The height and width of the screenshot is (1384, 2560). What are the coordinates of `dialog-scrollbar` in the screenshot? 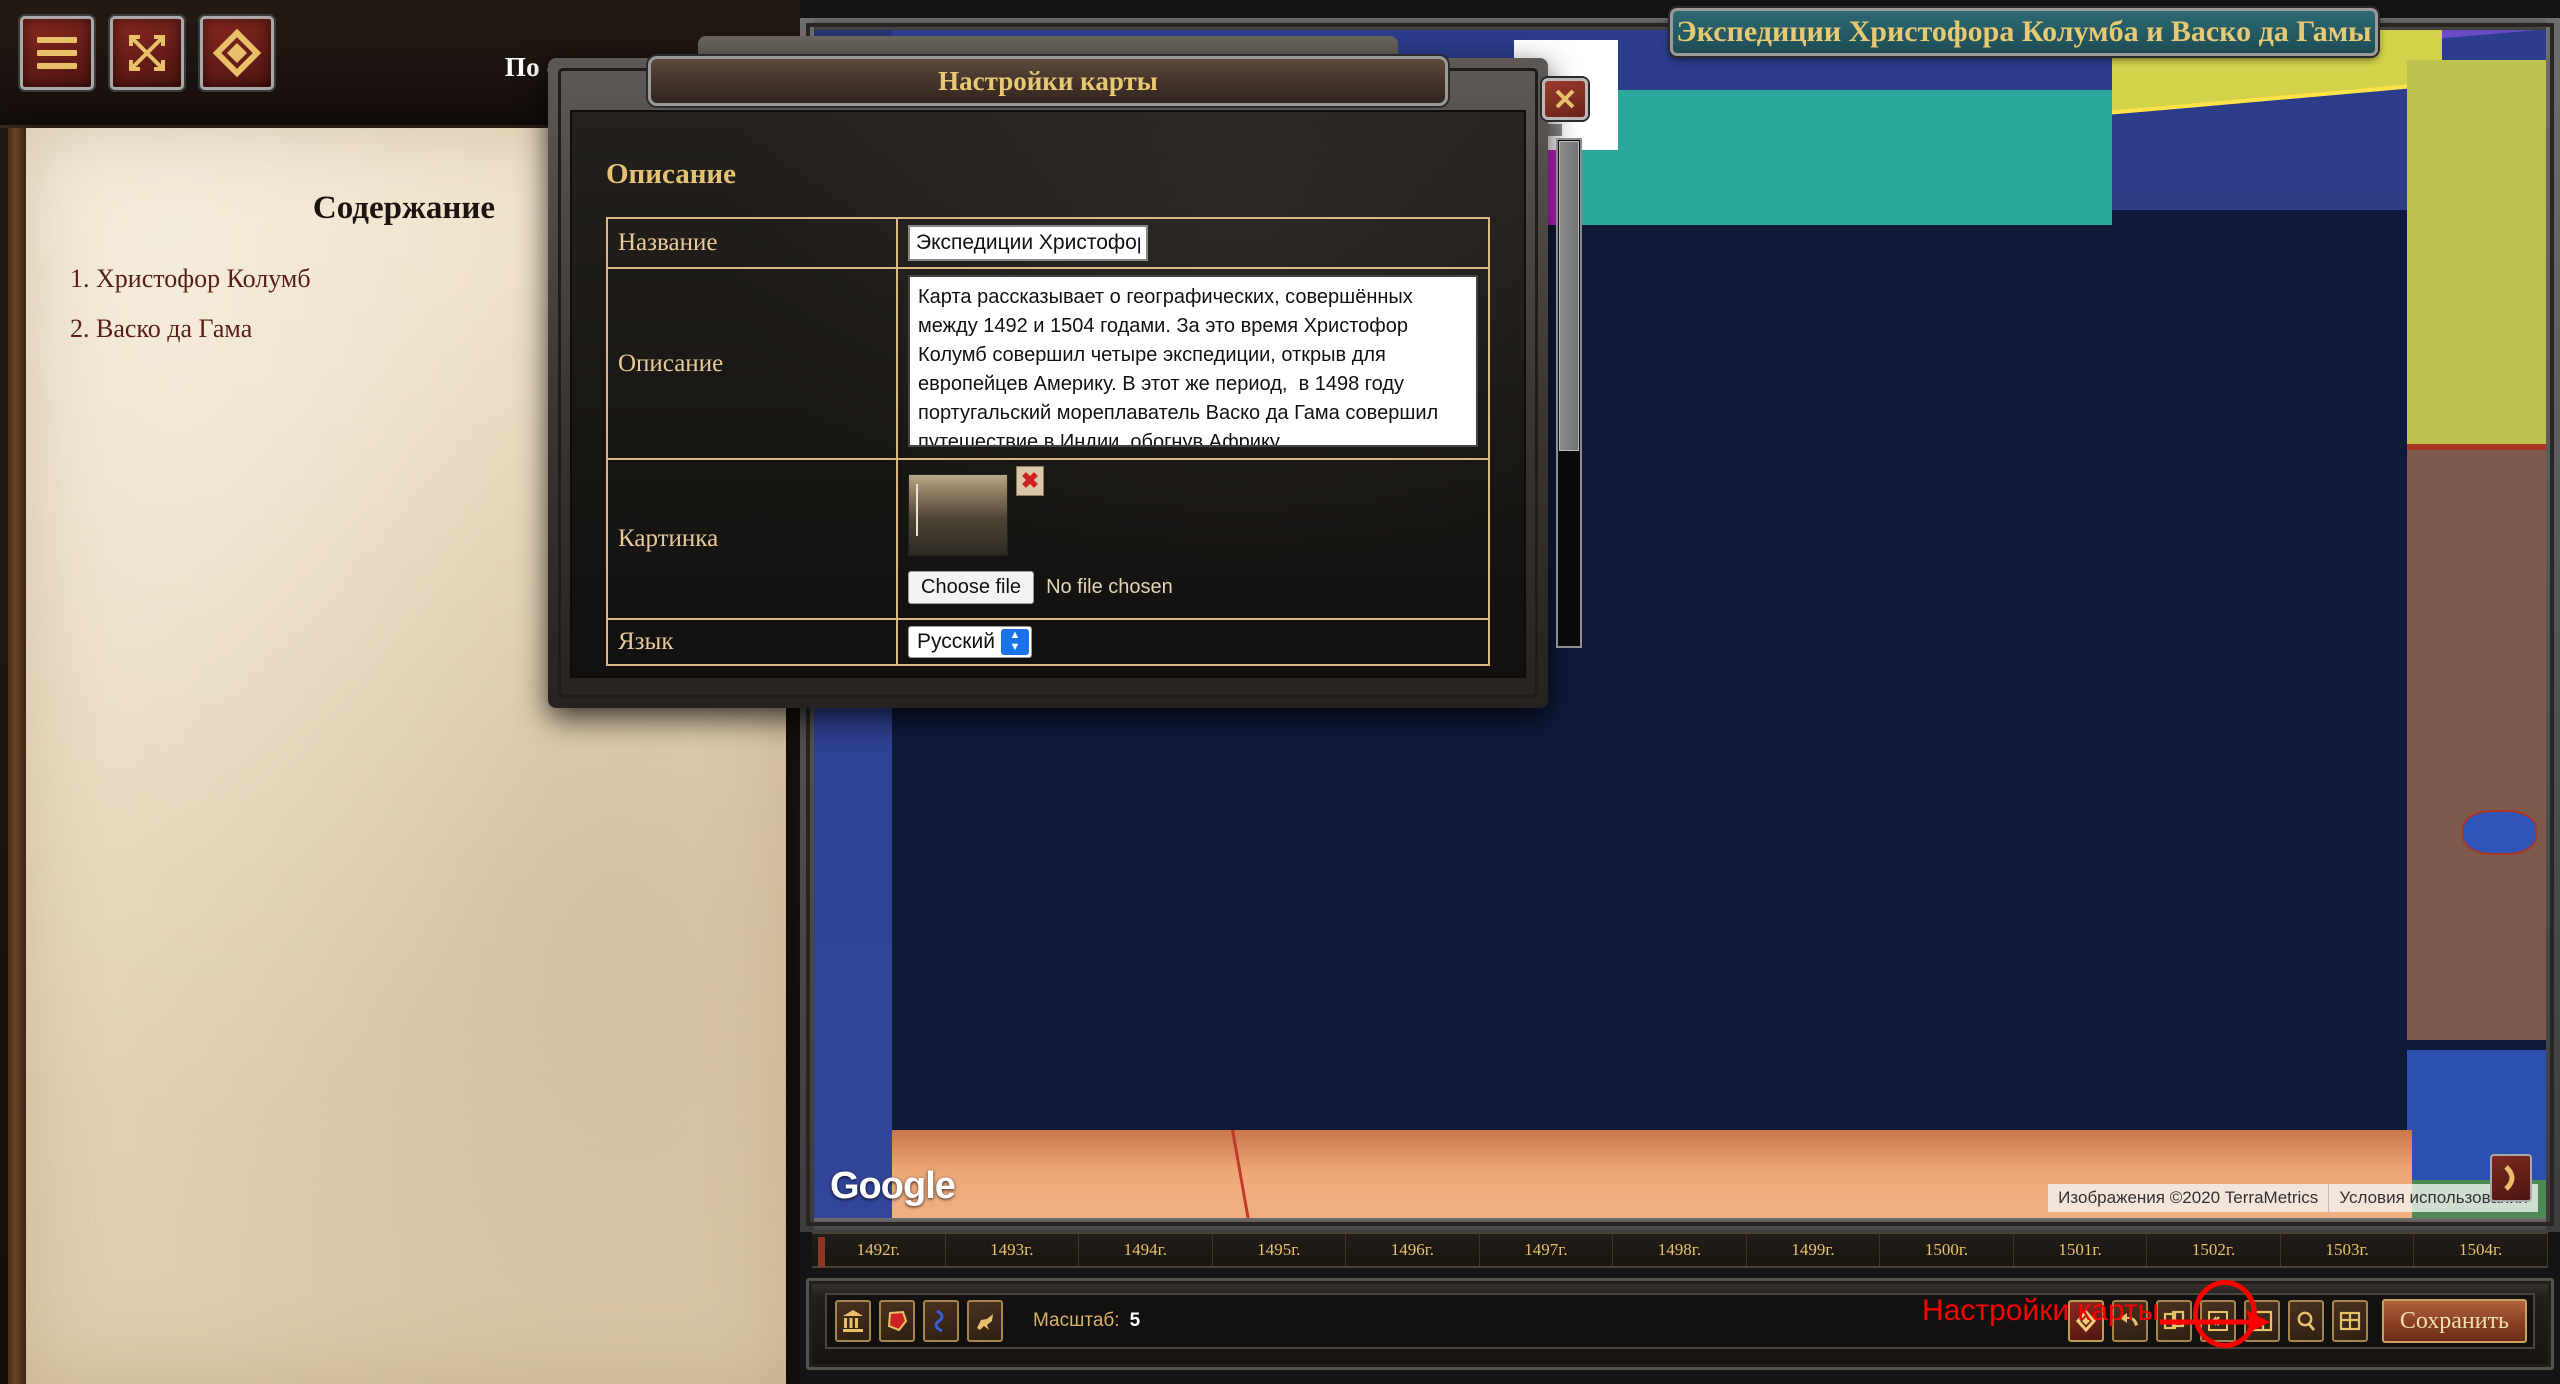 It's located at (1569, 393).